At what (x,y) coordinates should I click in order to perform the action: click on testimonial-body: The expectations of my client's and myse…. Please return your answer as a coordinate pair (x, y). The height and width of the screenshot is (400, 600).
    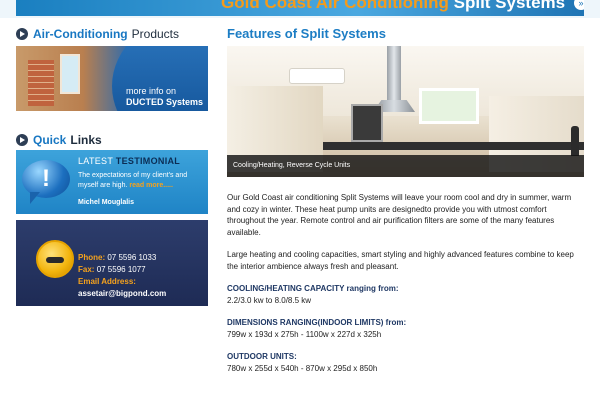
    Looking at the image, I should click on (141, 181).